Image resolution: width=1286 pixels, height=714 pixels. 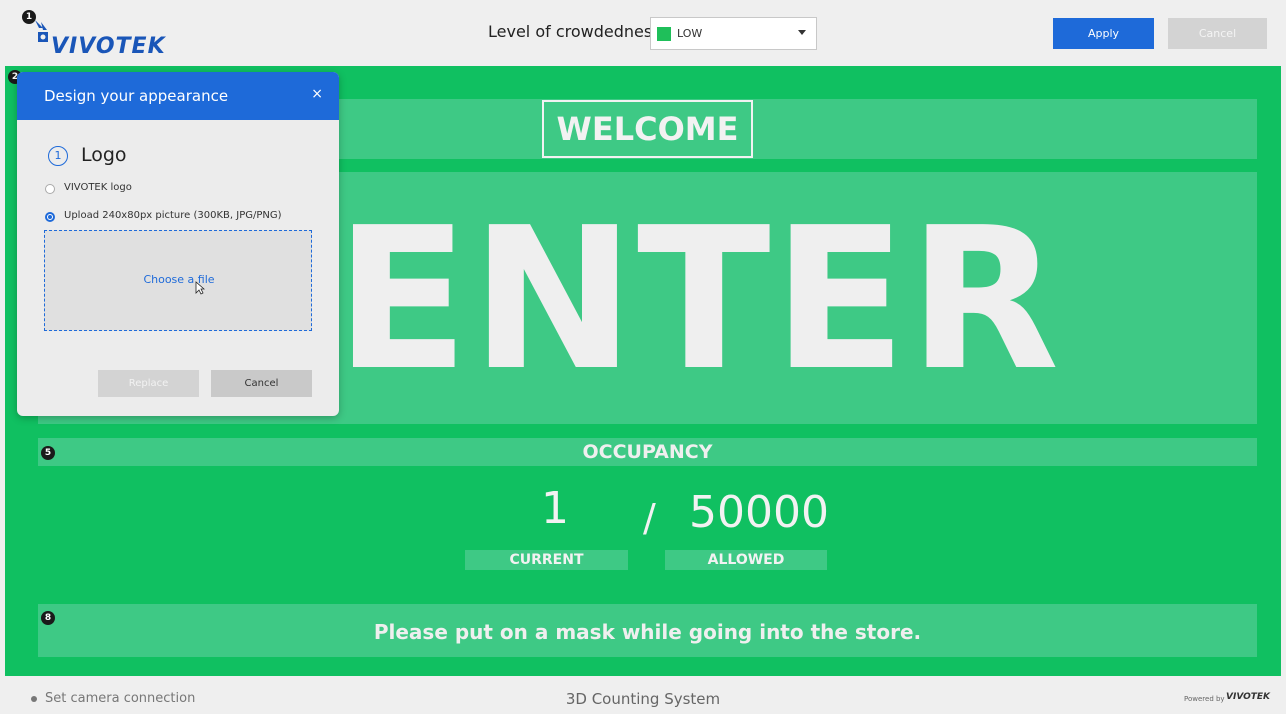 What do you see at coordinates (108, 46) in the screenshot?
I see `logo-text: VIVOTEK` at bounding box center [108, 46].